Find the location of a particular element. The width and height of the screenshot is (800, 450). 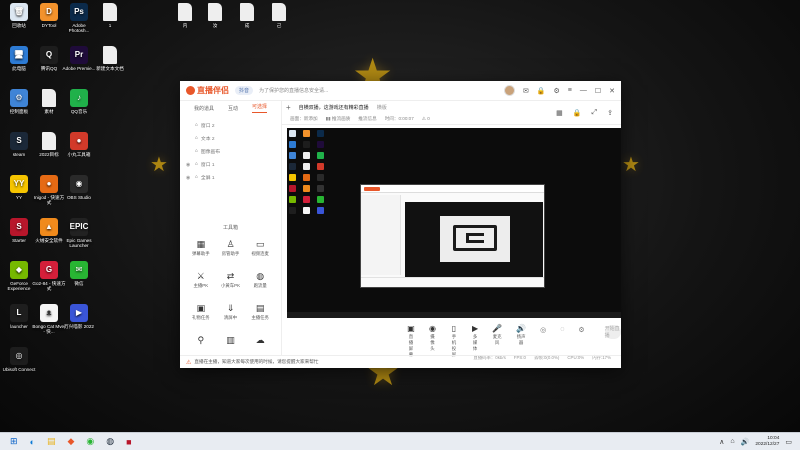

layout-icon: ▦ is located at coordinates (559, 113).